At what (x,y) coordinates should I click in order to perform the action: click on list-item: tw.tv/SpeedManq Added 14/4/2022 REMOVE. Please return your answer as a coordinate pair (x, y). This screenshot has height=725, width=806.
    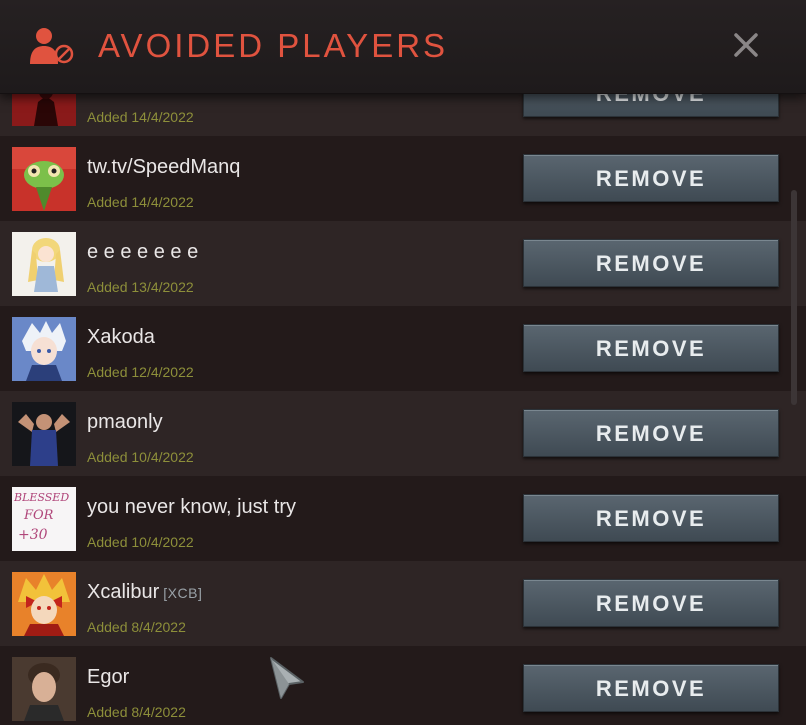
    Looking at the image, I should click on (403, 178).